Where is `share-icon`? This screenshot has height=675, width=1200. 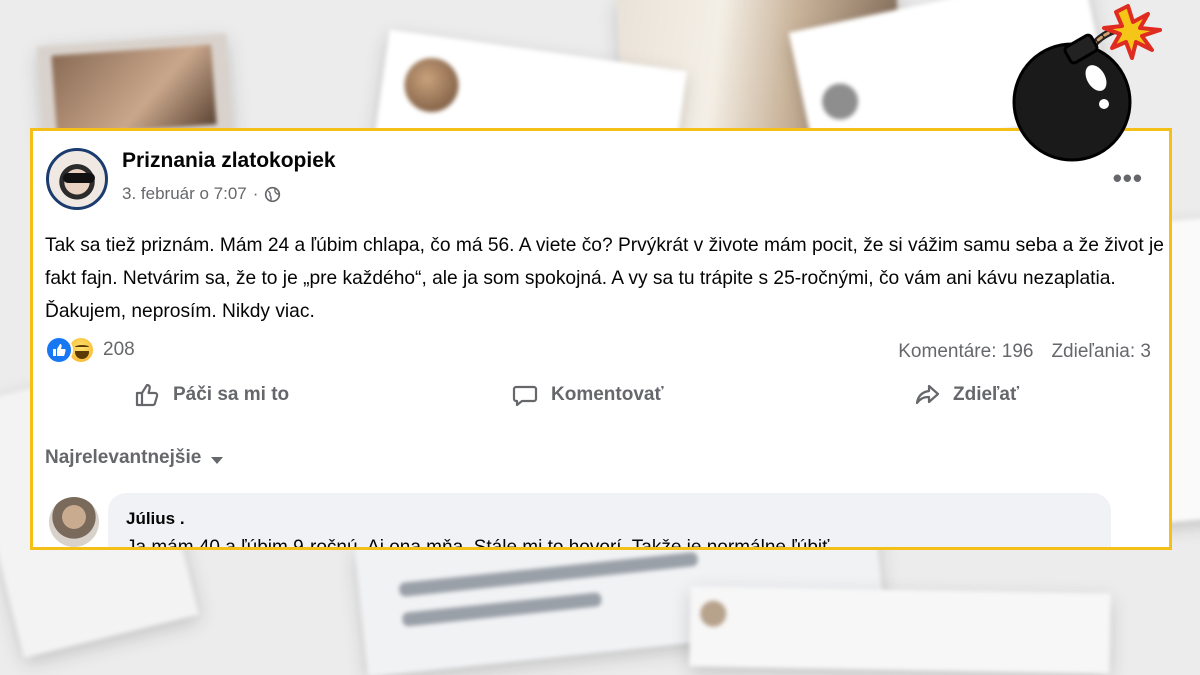 share-icon is located at coordinates (927, 394).